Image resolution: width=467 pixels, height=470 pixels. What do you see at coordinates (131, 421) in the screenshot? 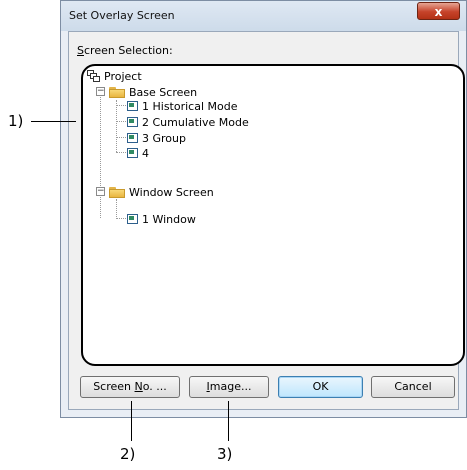
I see `callout-2-line` at bounding box center [131, 421].